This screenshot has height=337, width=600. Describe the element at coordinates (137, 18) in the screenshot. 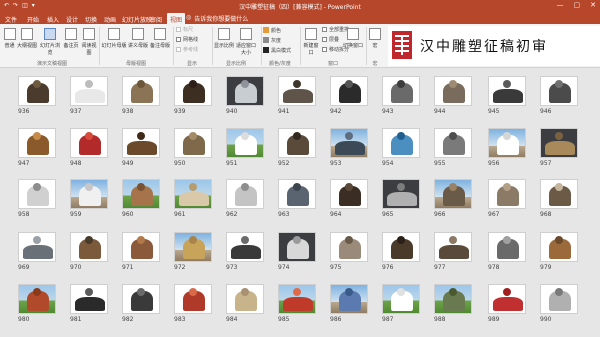

I see `tab-slideshow: 幻灯片放映` at that location.